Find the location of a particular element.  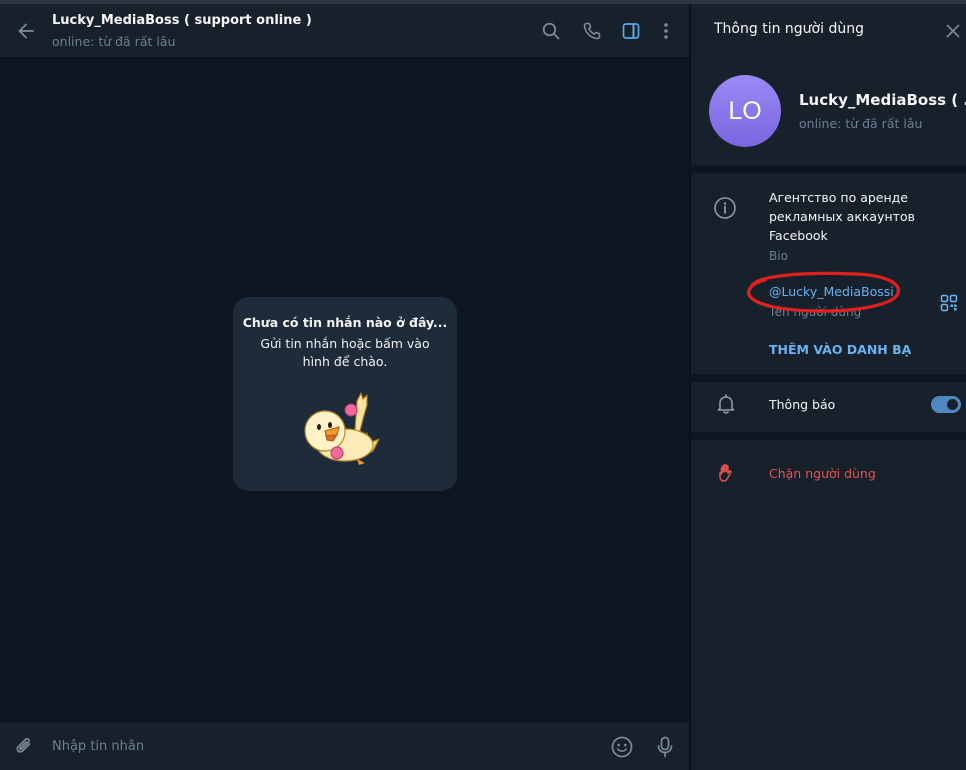

empty-chat-text: Gửi tin nhắn hoặc bấm vào hình để chào. is located at coordinates (345, 352).